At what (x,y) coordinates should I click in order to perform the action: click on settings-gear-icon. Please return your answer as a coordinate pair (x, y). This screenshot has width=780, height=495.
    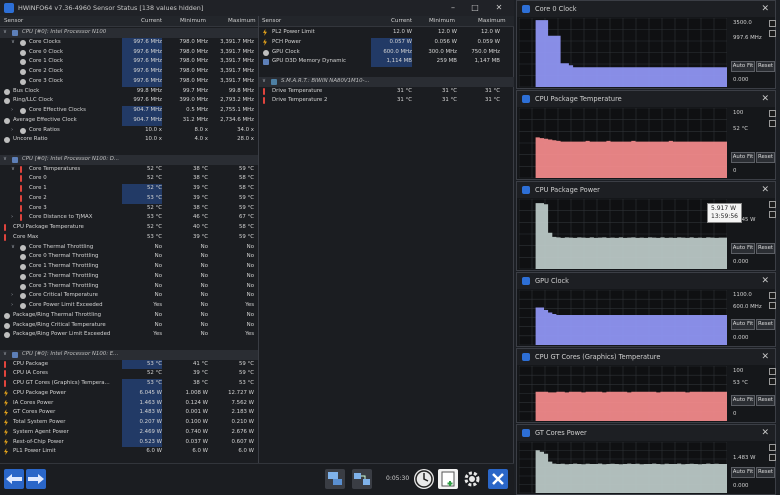
    Looking at the image, I should click on (472, 479).